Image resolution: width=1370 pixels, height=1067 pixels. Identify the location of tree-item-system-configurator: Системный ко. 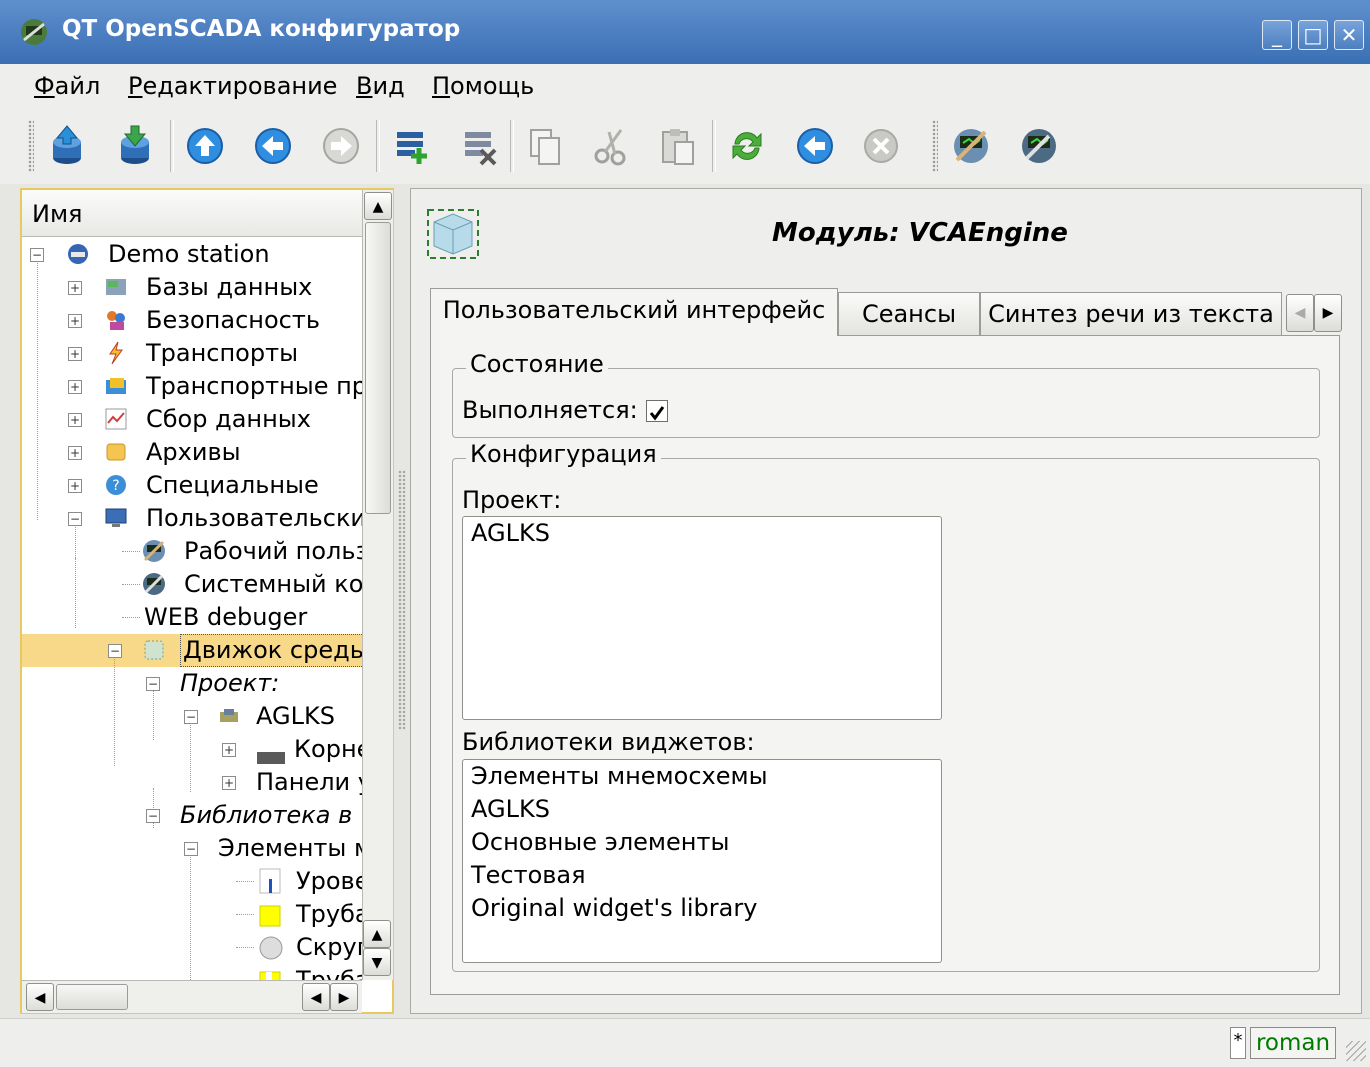
(192, 584).